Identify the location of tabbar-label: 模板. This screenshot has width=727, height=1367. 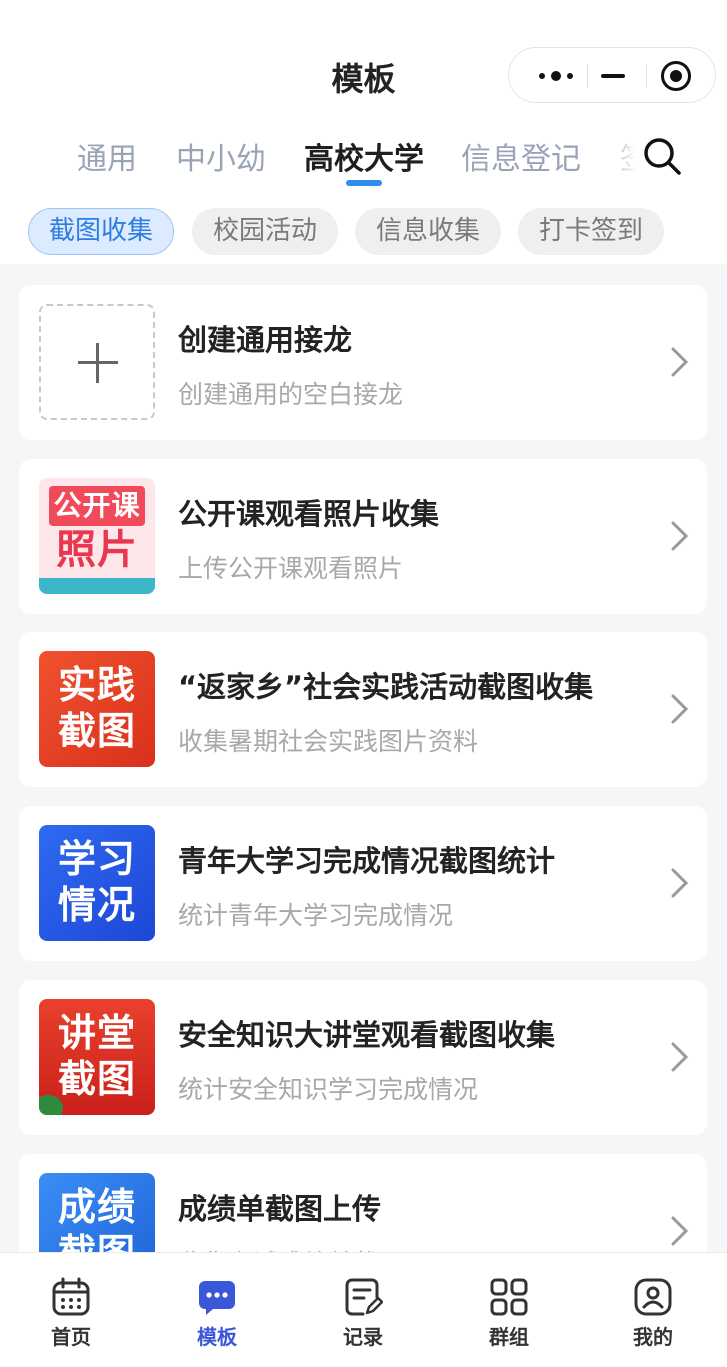
(217, 1337).